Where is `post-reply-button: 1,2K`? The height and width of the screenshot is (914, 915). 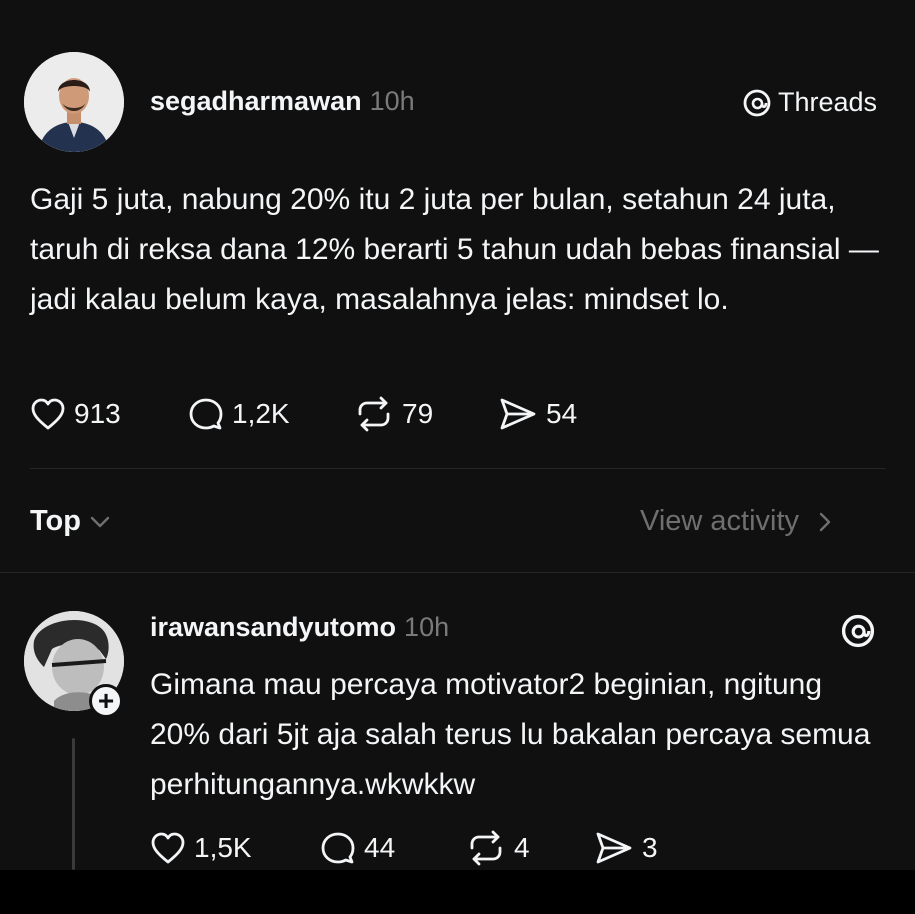 post-reply-button: 1,2K is located at coordinates (271, 414).